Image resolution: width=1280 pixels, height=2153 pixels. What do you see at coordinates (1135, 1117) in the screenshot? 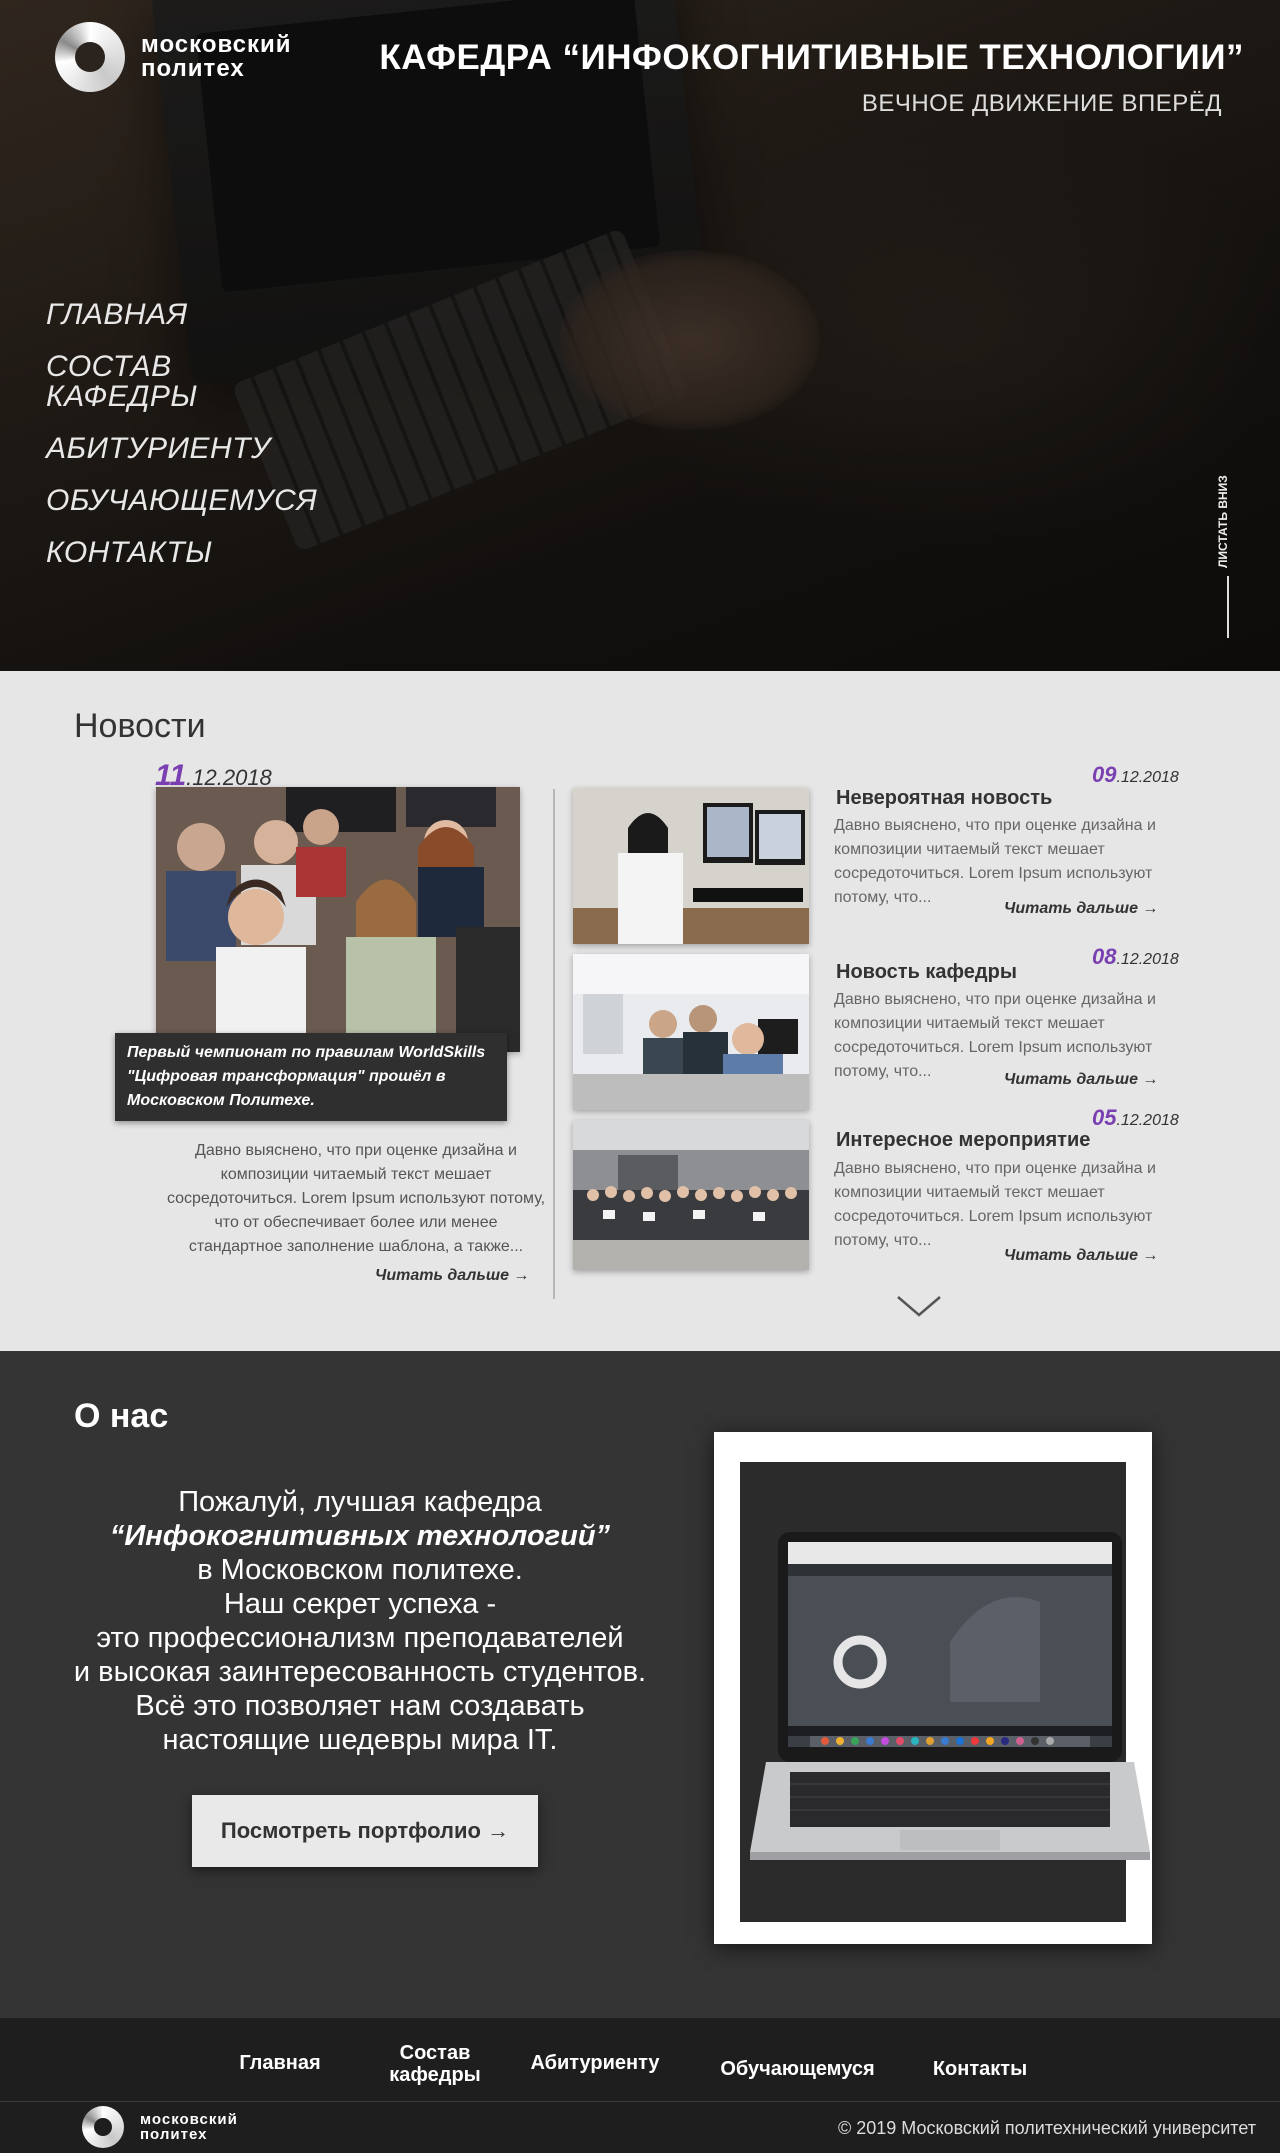
I see `news-item-date: 05.12.2018` at bounding box center [1135, 1117].